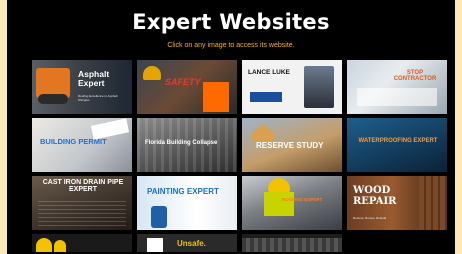 This screenshot has height=254, width=462. What do you see at coordinates (183, 82) in the screenshot?
I see `tile-label: SAFETY` at bounding box center [183, 82].